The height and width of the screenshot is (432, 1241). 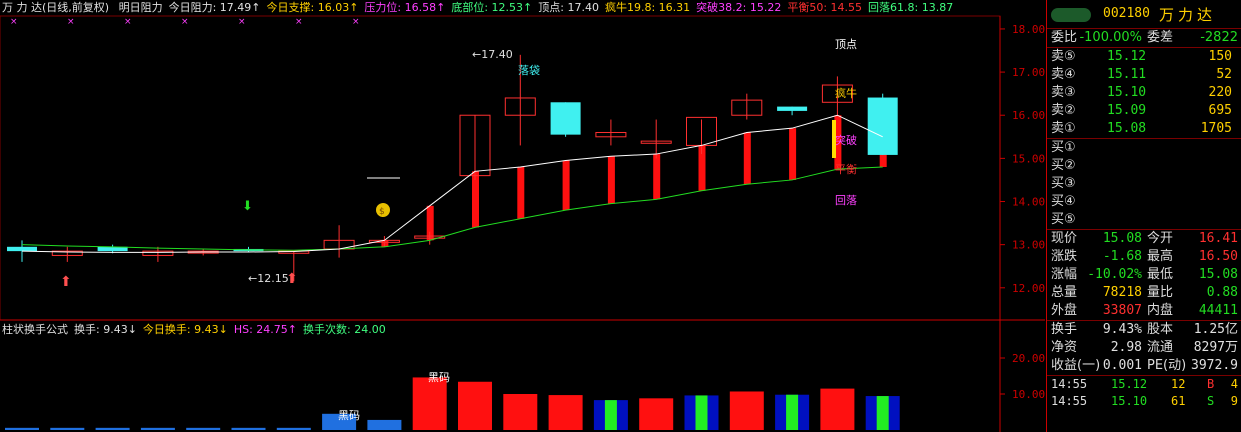 What do you see at coordinates (1144, 347) in the screenshot?
I see `stat-row: 净资 2.98 流通 8297万` at bounding box center [1144, 347].